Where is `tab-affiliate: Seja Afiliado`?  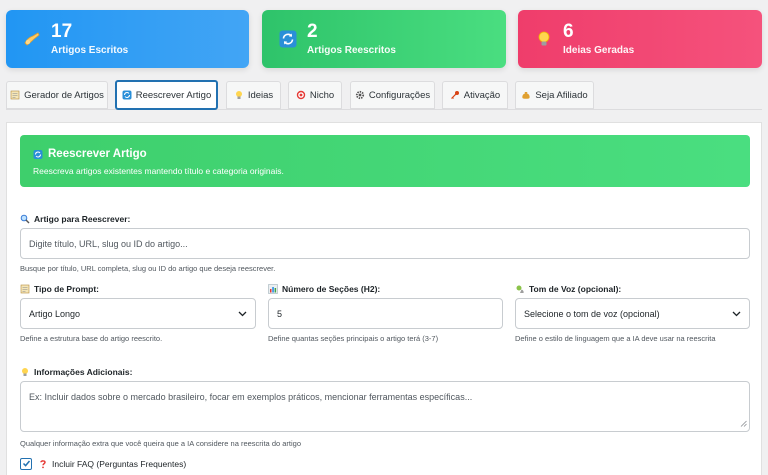
tab-affiliate: Seja Afiliado is located at coordinates (554, 95).